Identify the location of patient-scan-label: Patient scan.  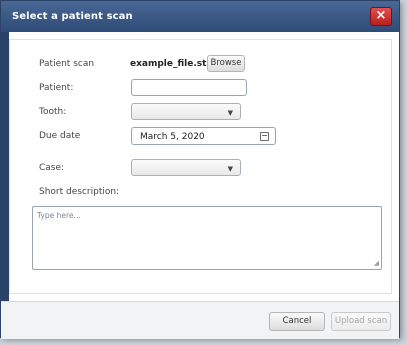
(67, 64).